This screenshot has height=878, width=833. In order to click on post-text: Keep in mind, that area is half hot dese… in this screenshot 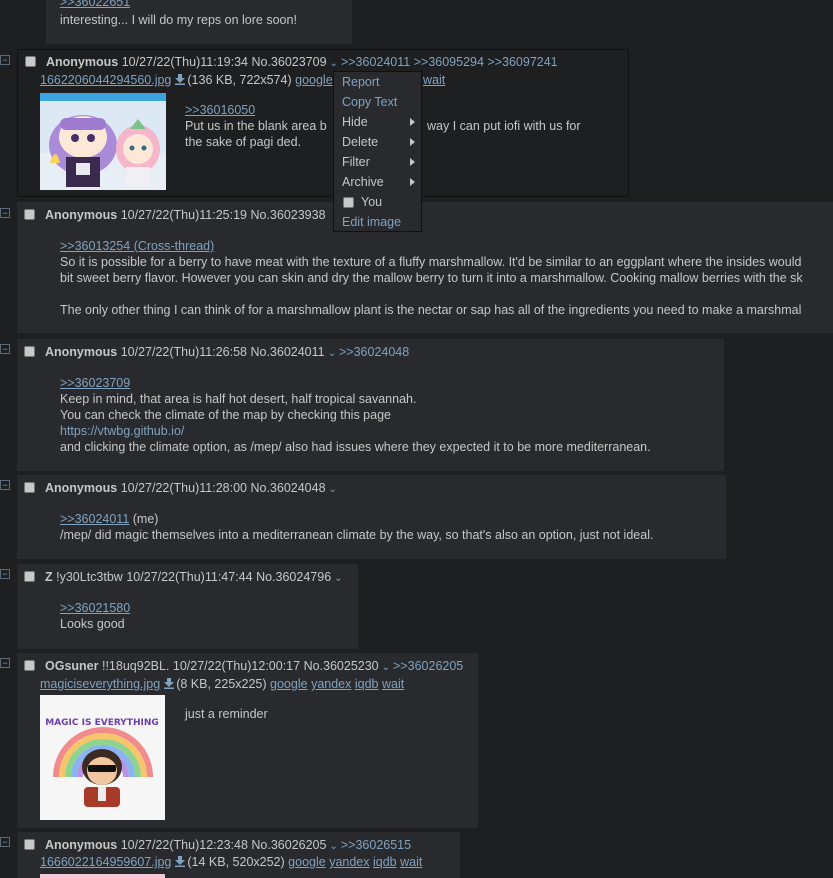, I will do `click(238, 399)`.